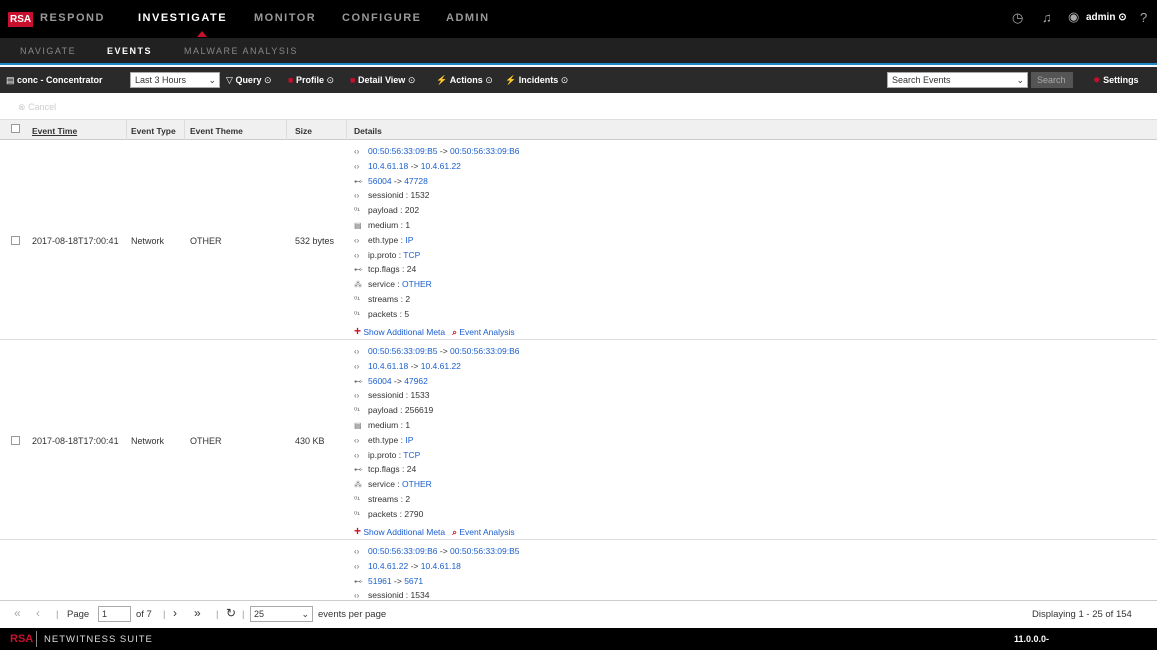 The width and height of the screenshot is (1157, 650). What do you see at coordinates (249, 80) in the screenshot?
I see `query-menu: ▽ Query ⊙` at bounding box center [249, 80].